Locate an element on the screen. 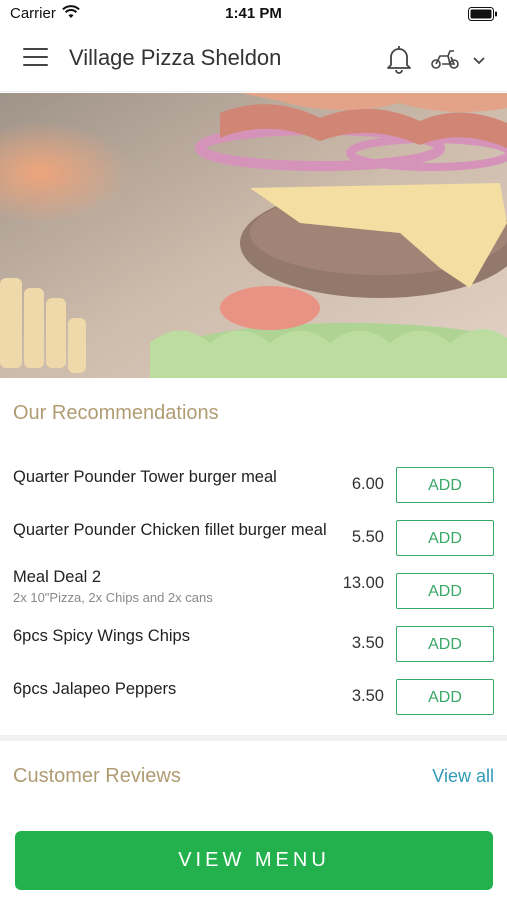 Image resolution: width=507 pixels, height=900 pixels. menu-icon is located at coordinates (35, 59).